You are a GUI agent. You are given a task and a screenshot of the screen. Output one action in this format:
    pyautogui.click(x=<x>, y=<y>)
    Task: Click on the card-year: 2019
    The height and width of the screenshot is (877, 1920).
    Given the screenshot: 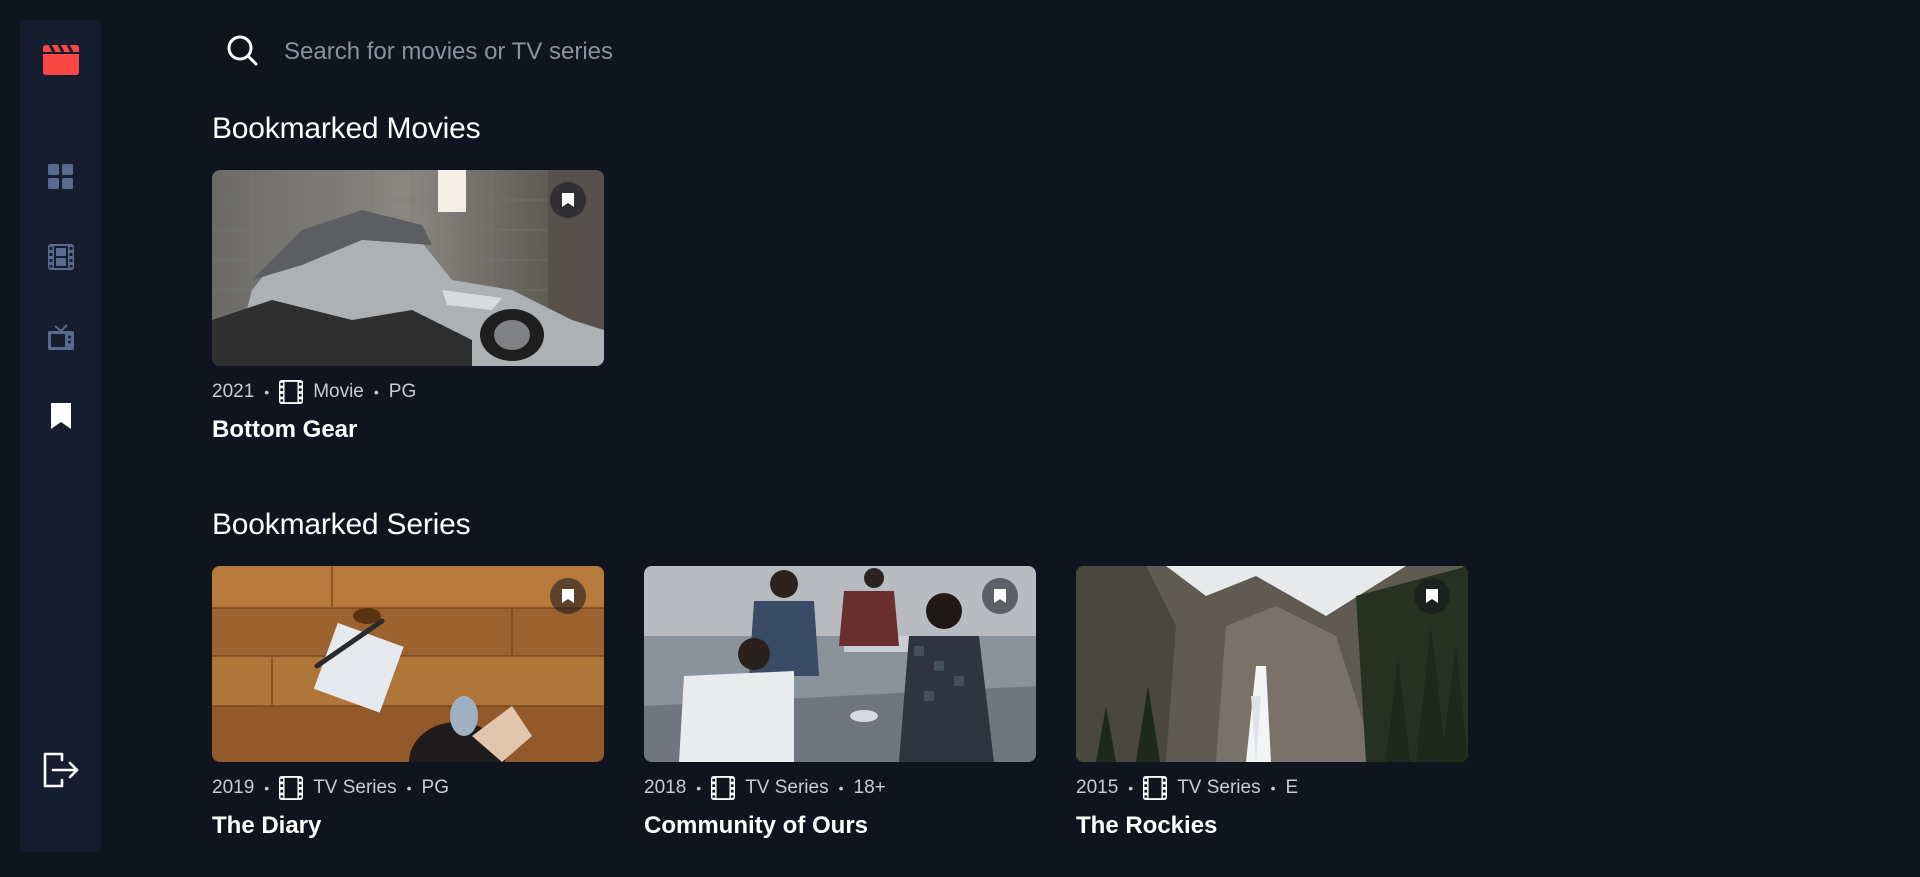 What is the action you would take?
    pyautogui.click(x=233, y=787)
    